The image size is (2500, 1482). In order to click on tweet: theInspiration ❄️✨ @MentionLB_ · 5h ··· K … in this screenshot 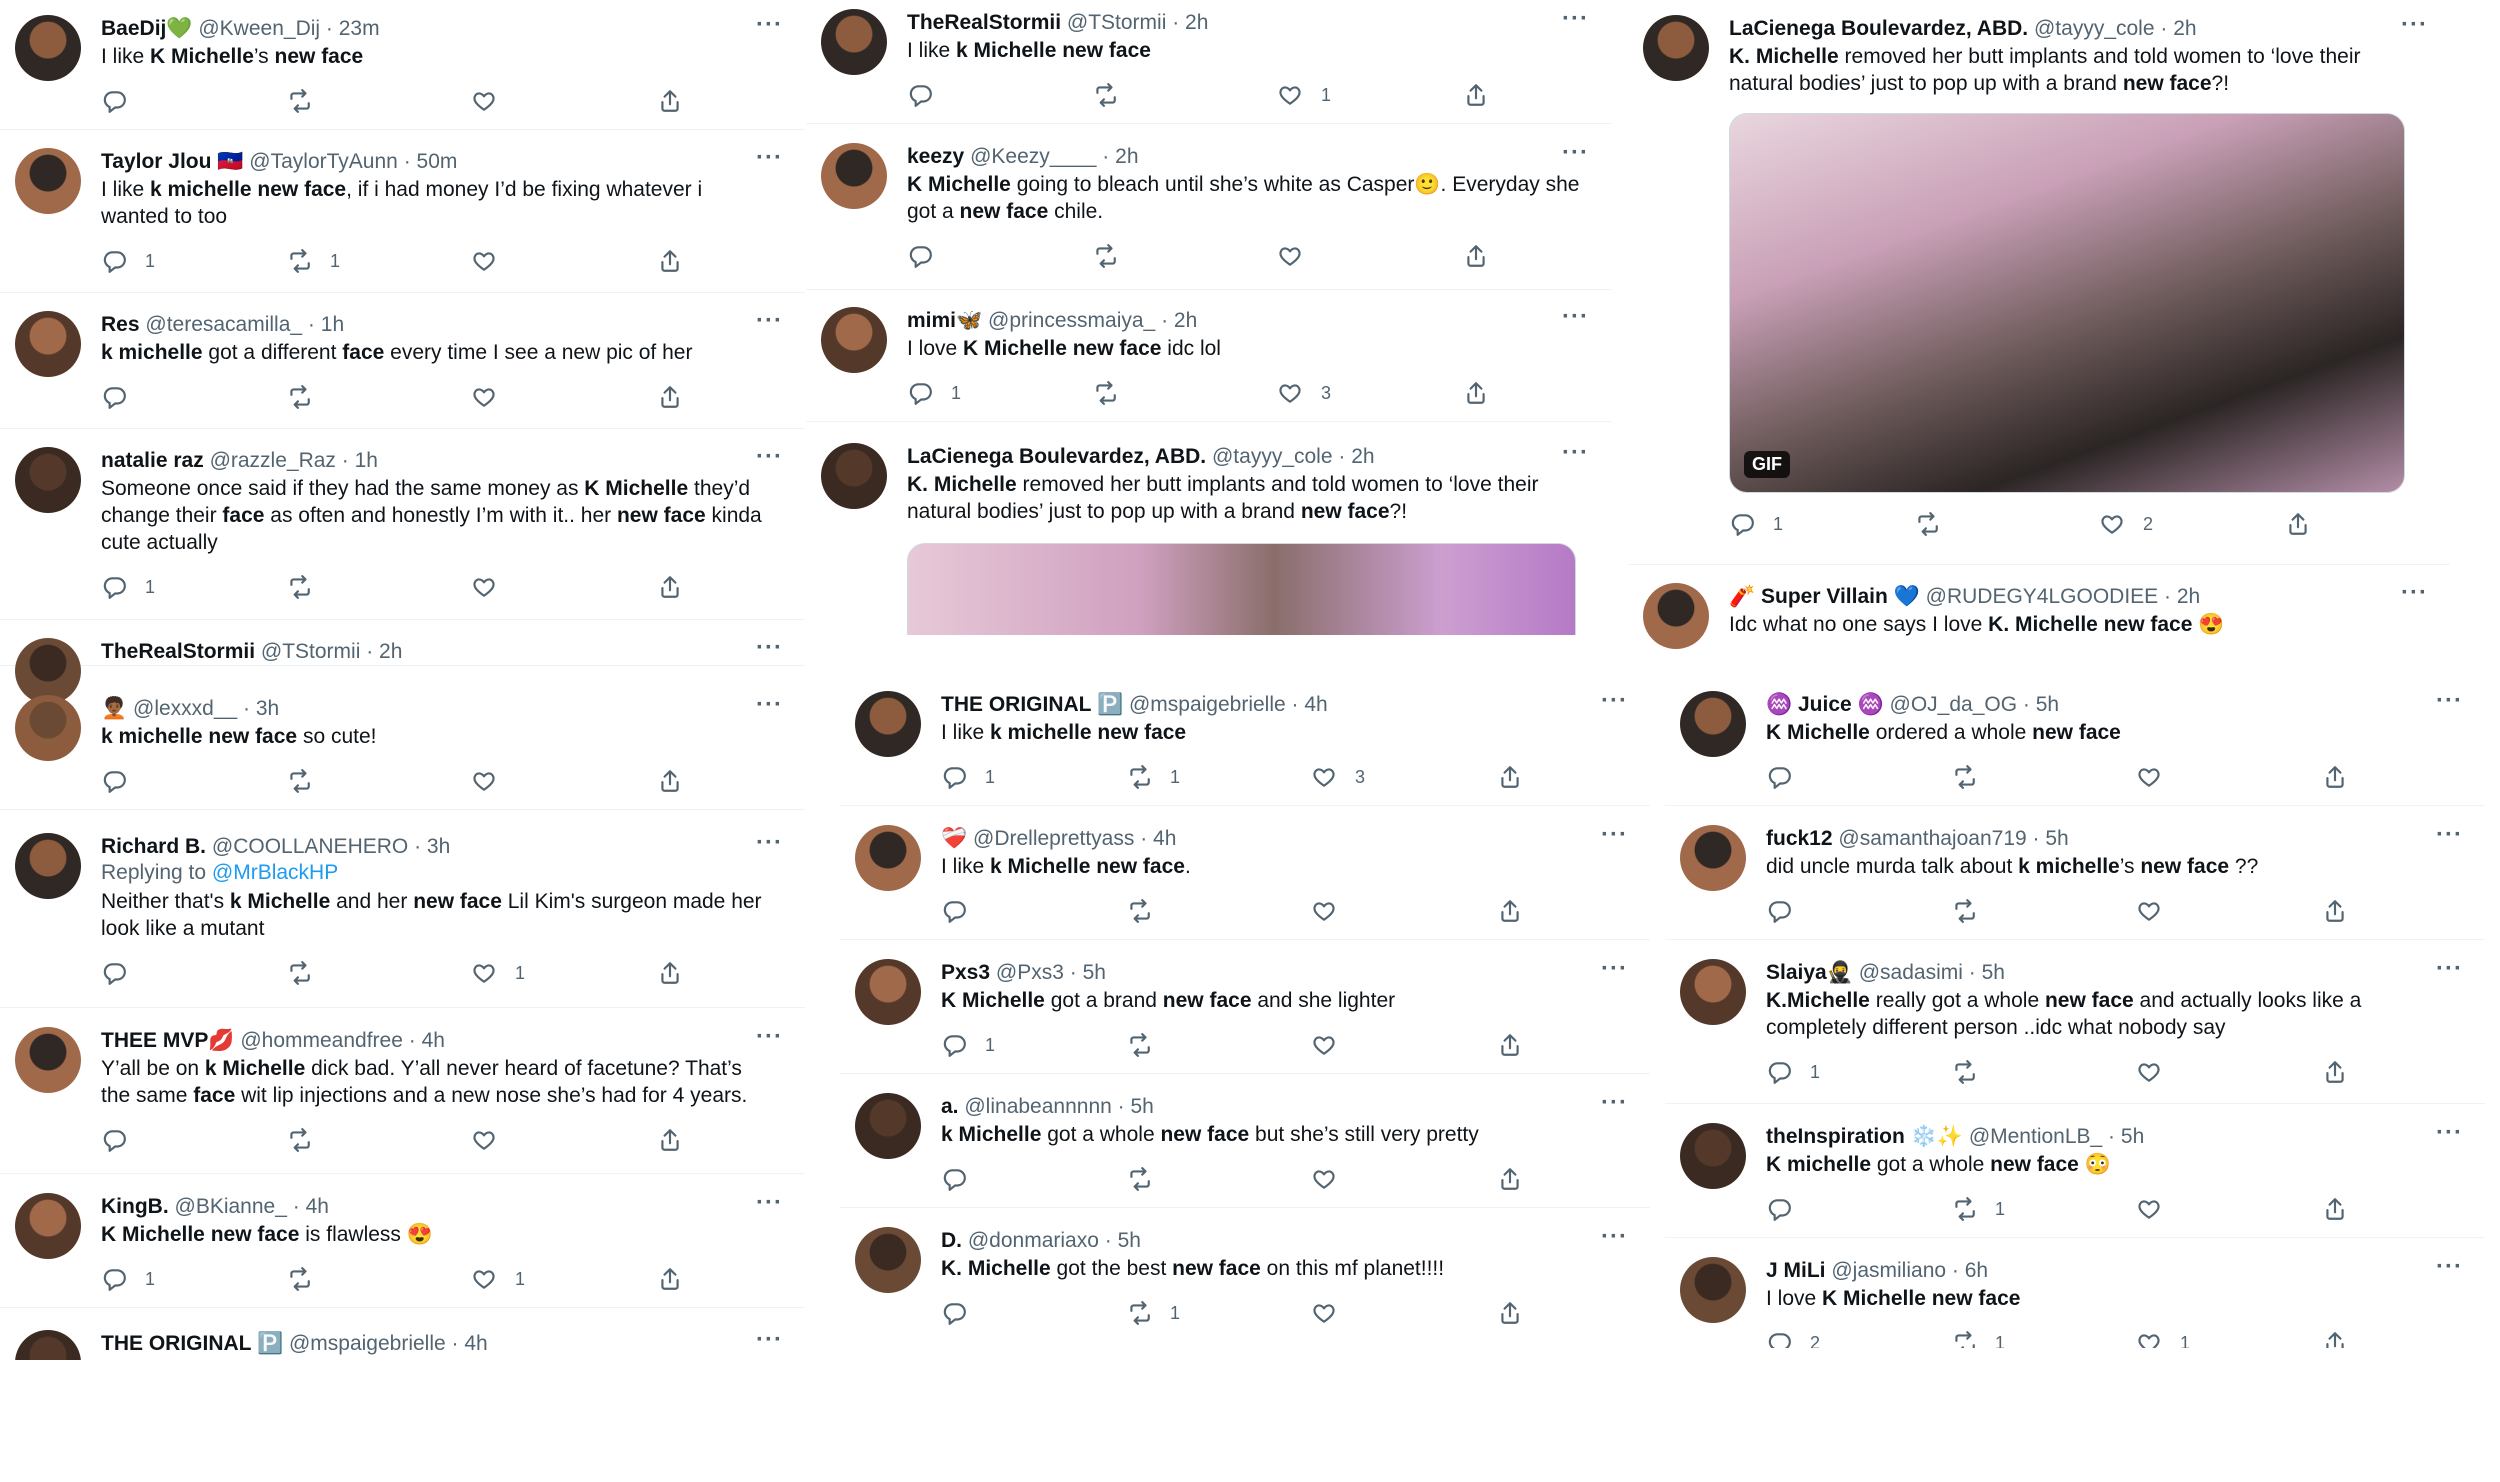, I will do `click(2075, 1173)`.